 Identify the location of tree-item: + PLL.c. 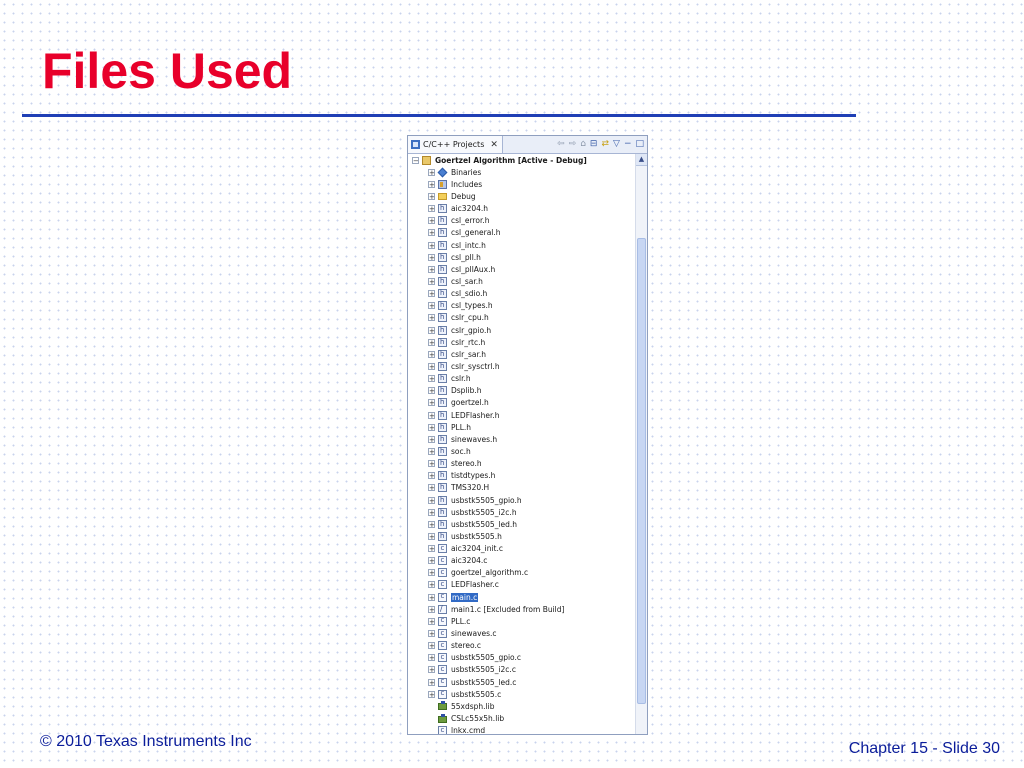
(521, 621).